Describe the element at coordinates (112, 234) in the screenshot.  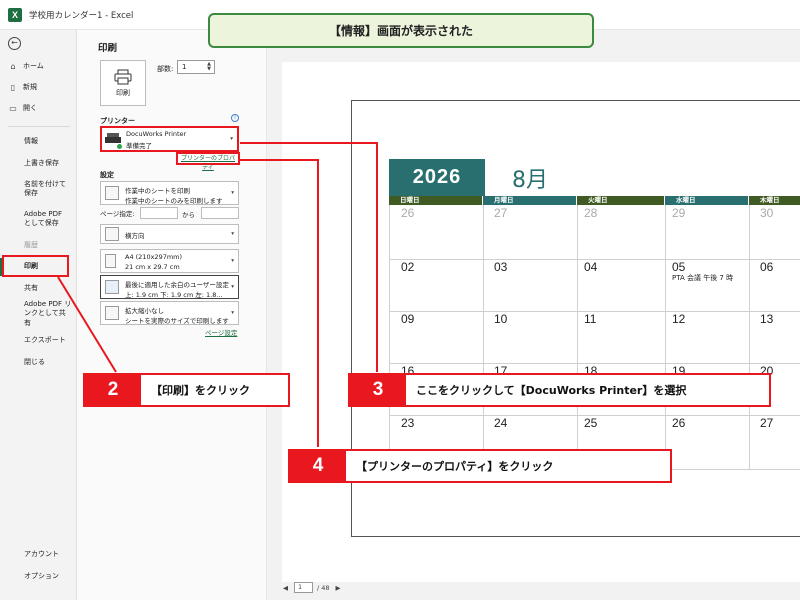
I see `landscape-icon` at that location.